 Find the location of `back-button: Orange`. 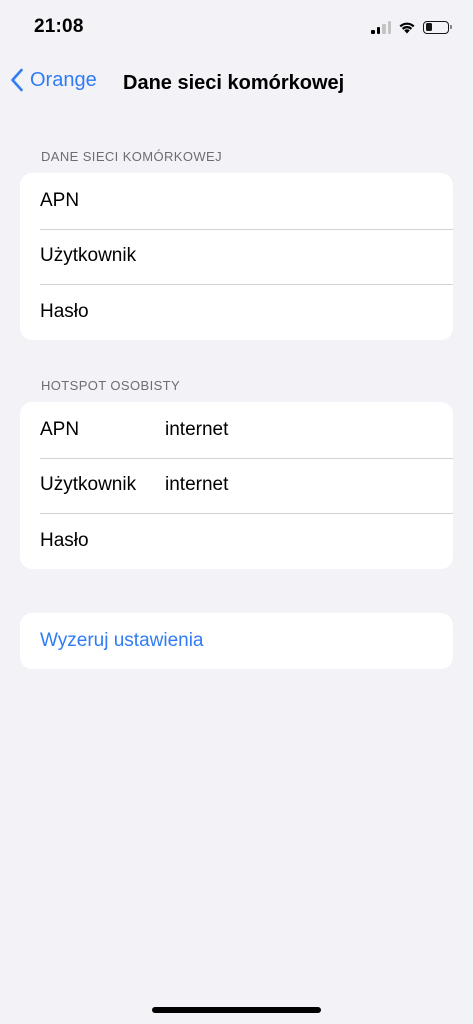

back-button: Orange is located at coordinates (53, 80).